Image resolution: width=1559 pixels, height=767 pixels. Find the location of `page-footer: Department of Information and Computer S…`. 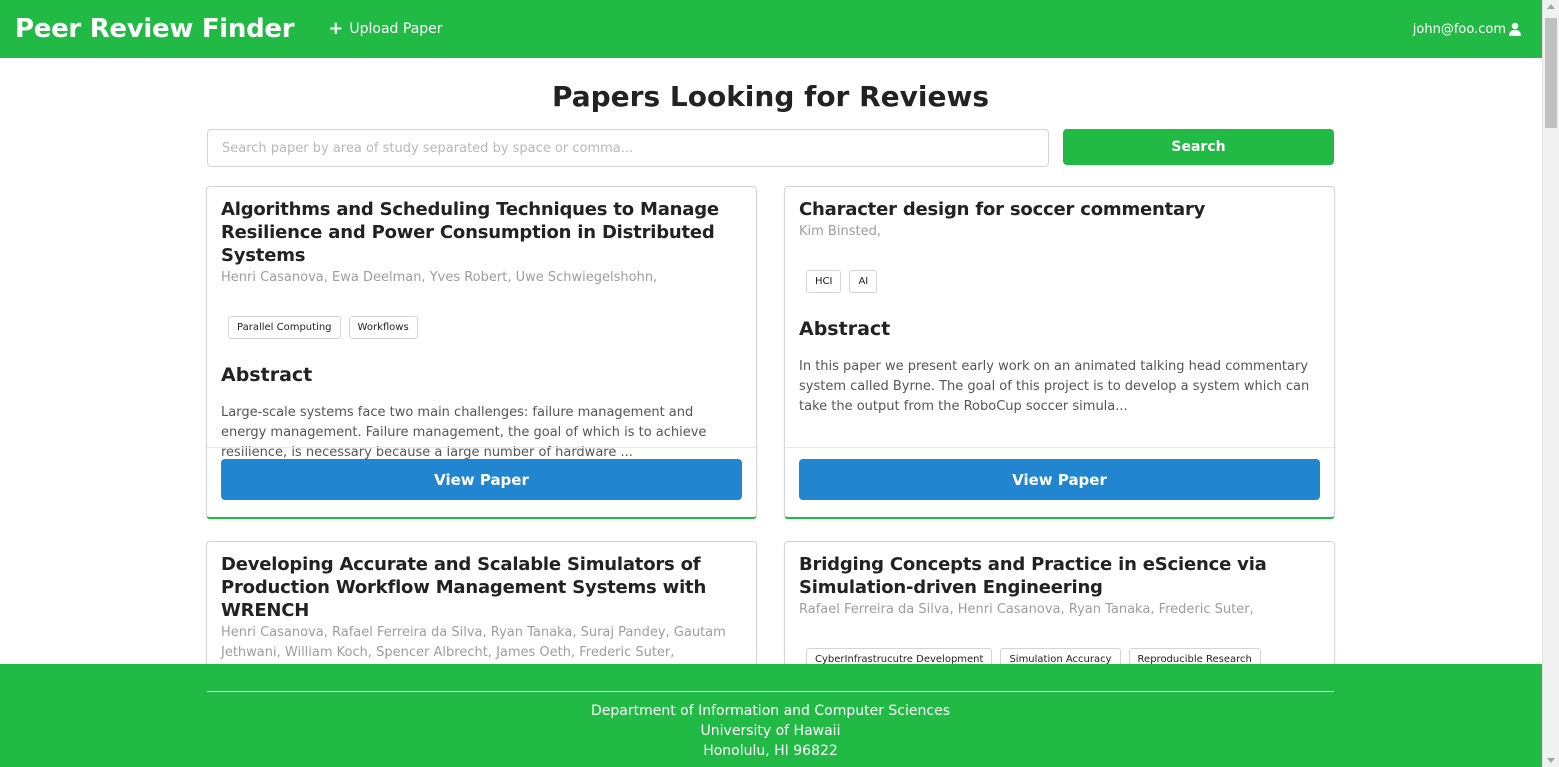

page-footer: Department of Information and Computer S… is located at coordinates (771, 715).